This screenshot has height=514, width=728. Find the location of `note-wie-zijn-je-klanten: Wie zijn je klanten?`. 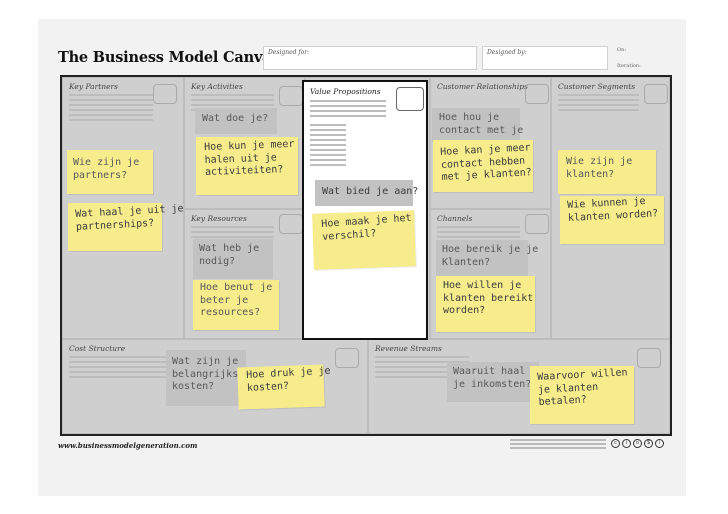

note-wie-zijn-je-klanten: Wie zijn je klanten? is located at coordinates (599, 168).